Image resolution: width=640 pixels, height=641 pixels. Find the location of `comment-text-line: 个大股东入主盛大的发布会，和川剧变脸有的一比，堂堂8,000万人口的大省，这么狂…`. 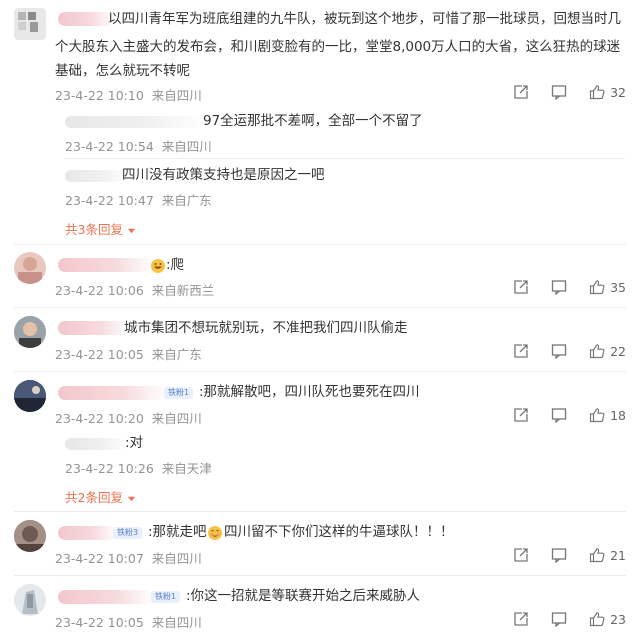

comment-text-line: 个大股东入主盛大的发布会，和川剧变脸有的一比，堂堂8,000万人口的大省，这么狂… is located at coordinates (338, 47).